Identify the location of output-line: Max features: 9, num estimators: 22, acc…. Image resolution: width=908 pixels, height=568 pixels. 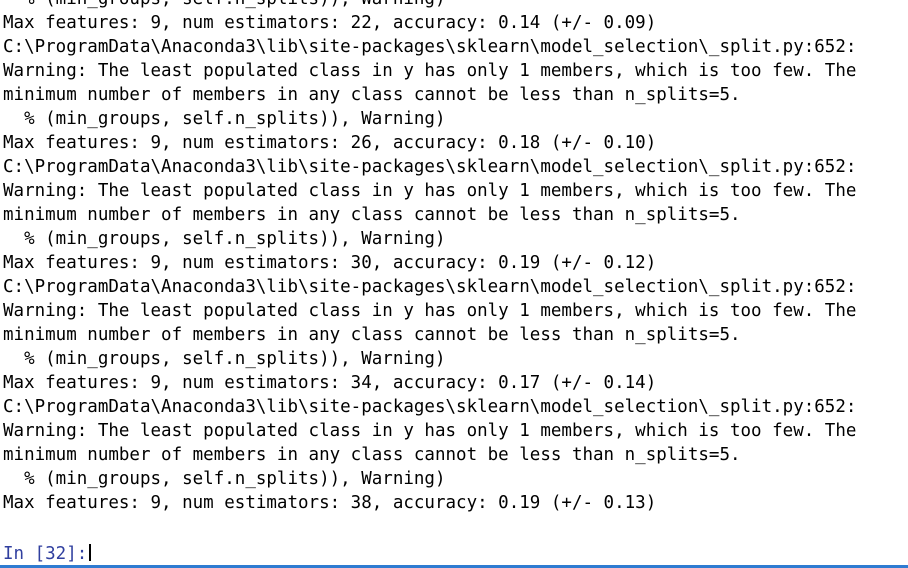
(330, 23).